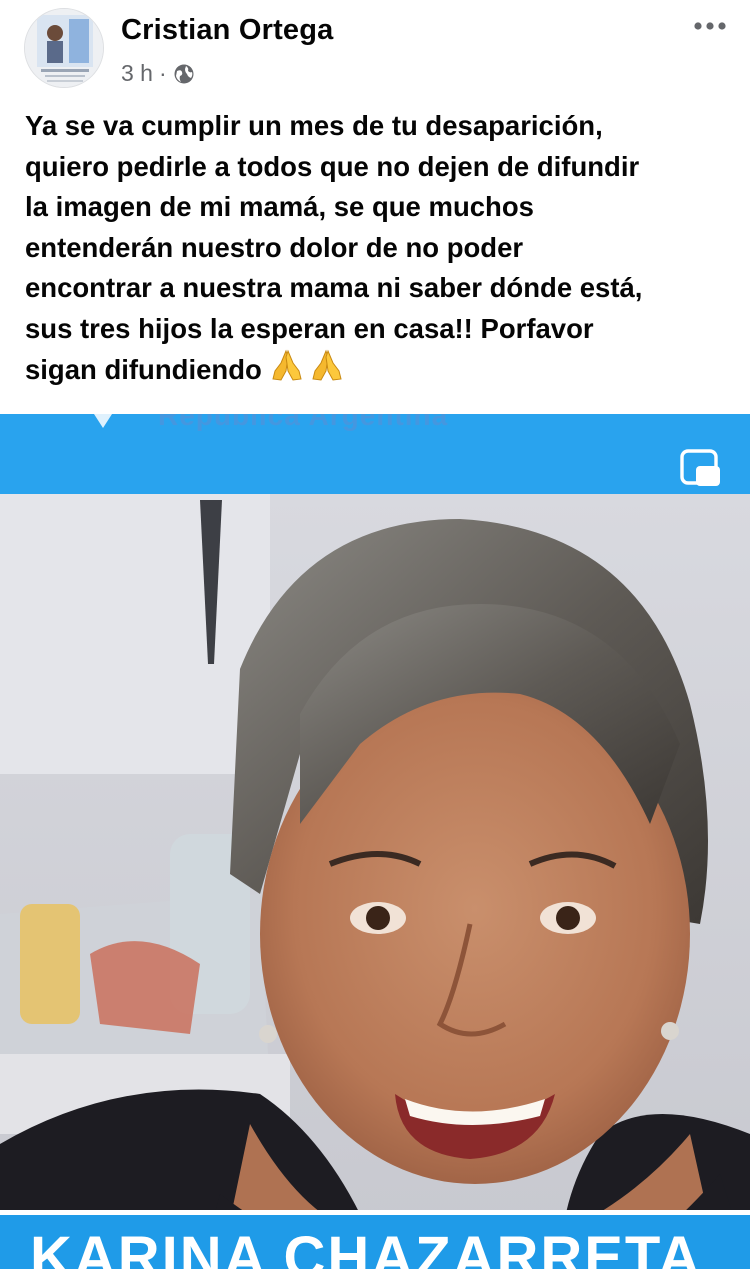 The width and height of the screenshot is (750, 1269). What do you see at coordinates (143, 369) in the screenshot?
I see `post-text-line: sigan difundiendo` at bounding box center [143, 369].